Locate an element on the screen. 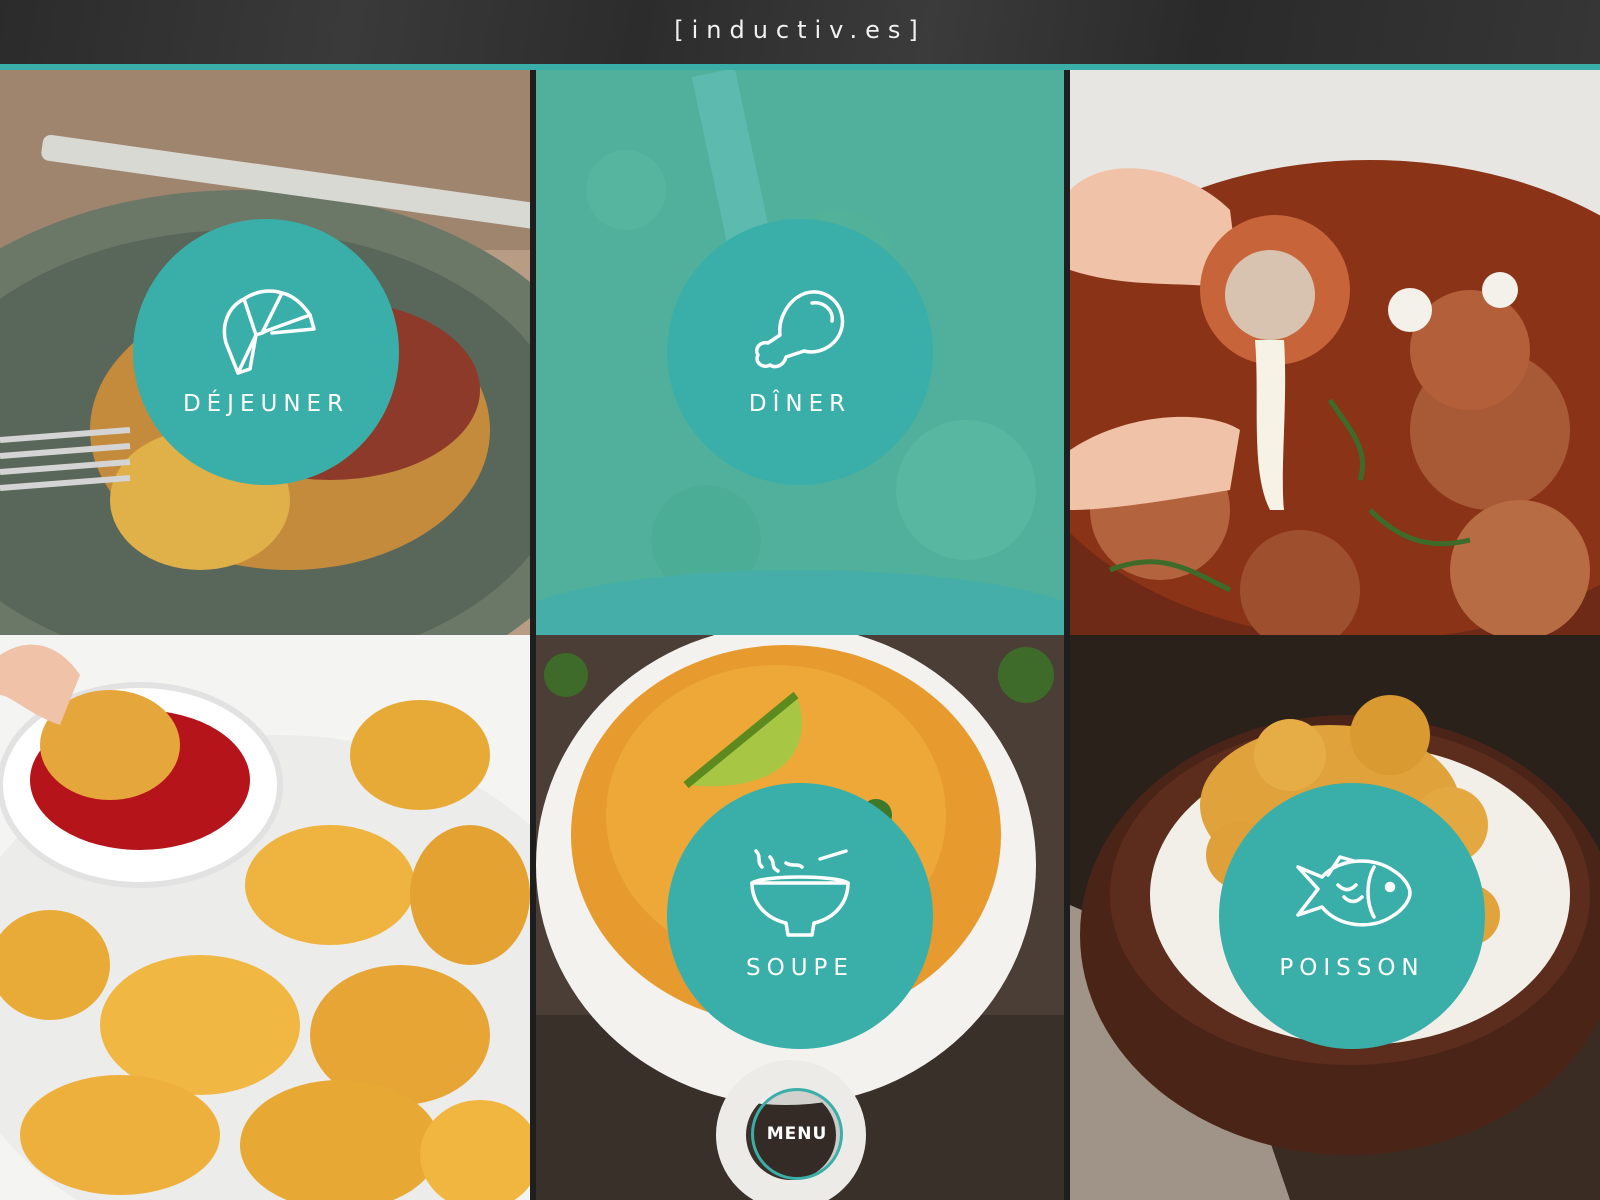 The width and height of the screenshot is (1600, 1200). soup-bowl-icon is located at coordinates (800, 893).